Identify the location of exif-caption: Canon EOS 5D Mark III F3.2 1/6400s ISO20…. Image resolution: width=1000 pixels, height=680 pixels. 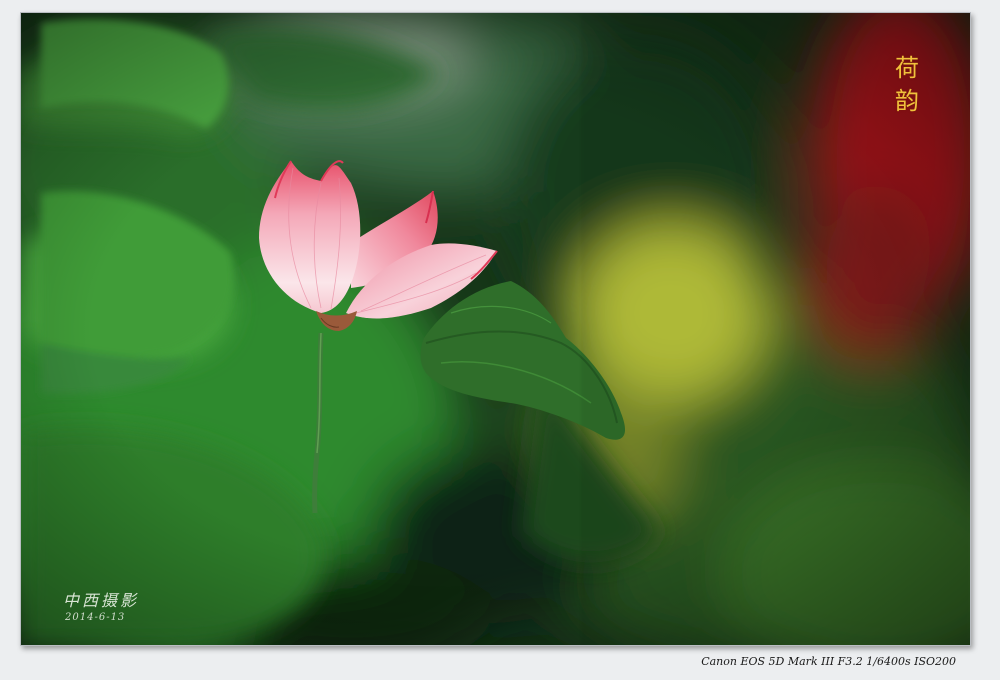
(828, 661).